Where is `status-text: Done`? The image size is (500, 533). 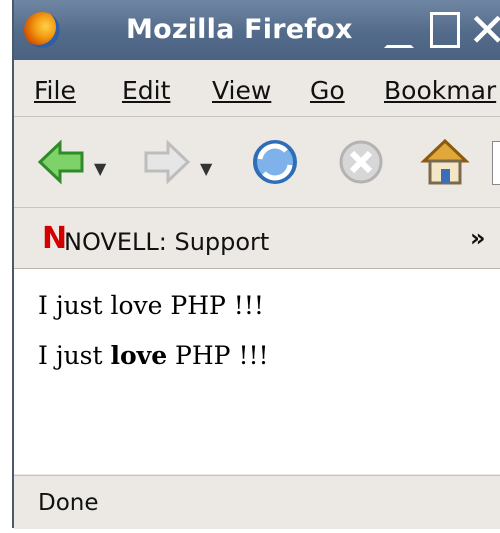
status-text: Done is located at coordinates (68, 503).